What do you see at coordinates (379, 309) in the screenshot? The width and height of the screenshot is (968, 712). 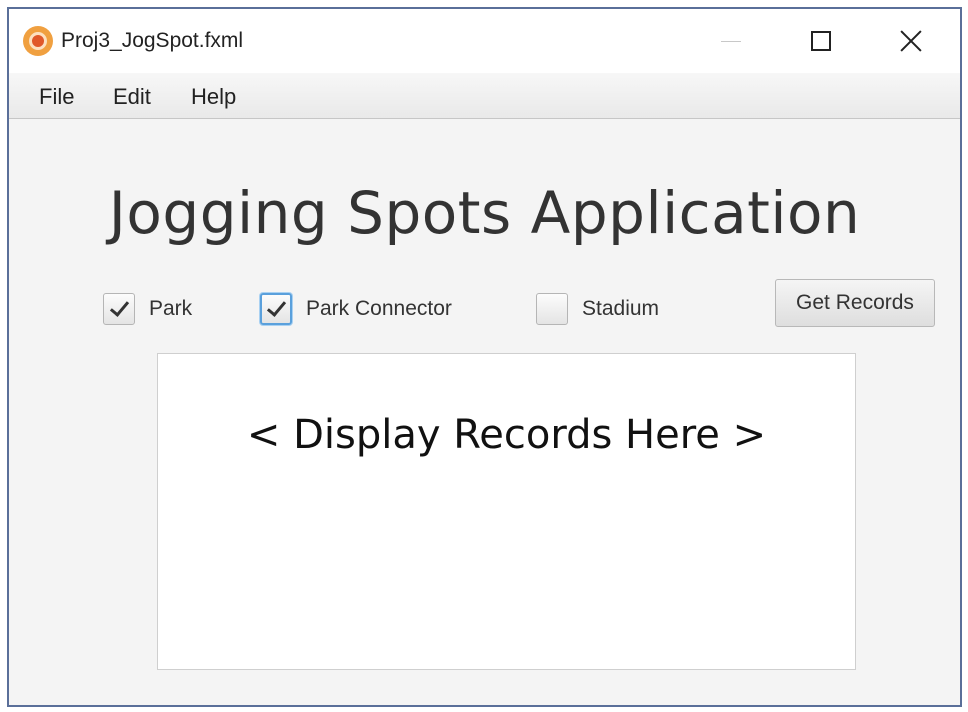 I see `park-connector-checkbox-label: Park Connector` at bounding box center [379, 309].